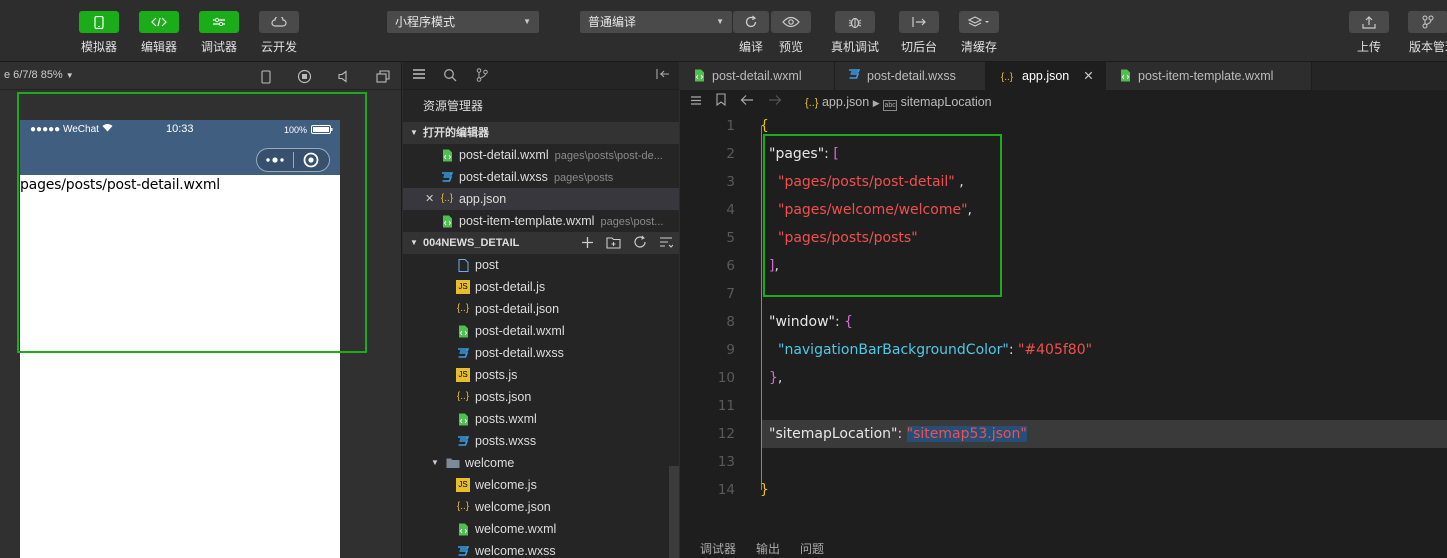  I want to click on code-line-11: 11, so click(1063, 406).